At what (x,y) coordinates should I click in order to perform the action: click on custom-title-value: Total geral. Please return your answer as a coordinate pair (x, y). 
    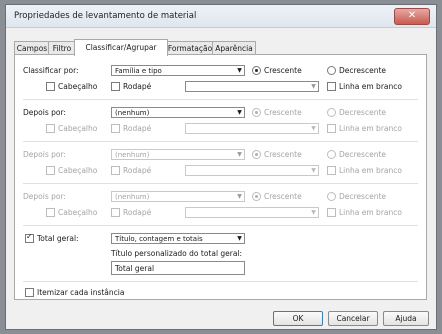
    Looking at the image, I should click on (135, 268).